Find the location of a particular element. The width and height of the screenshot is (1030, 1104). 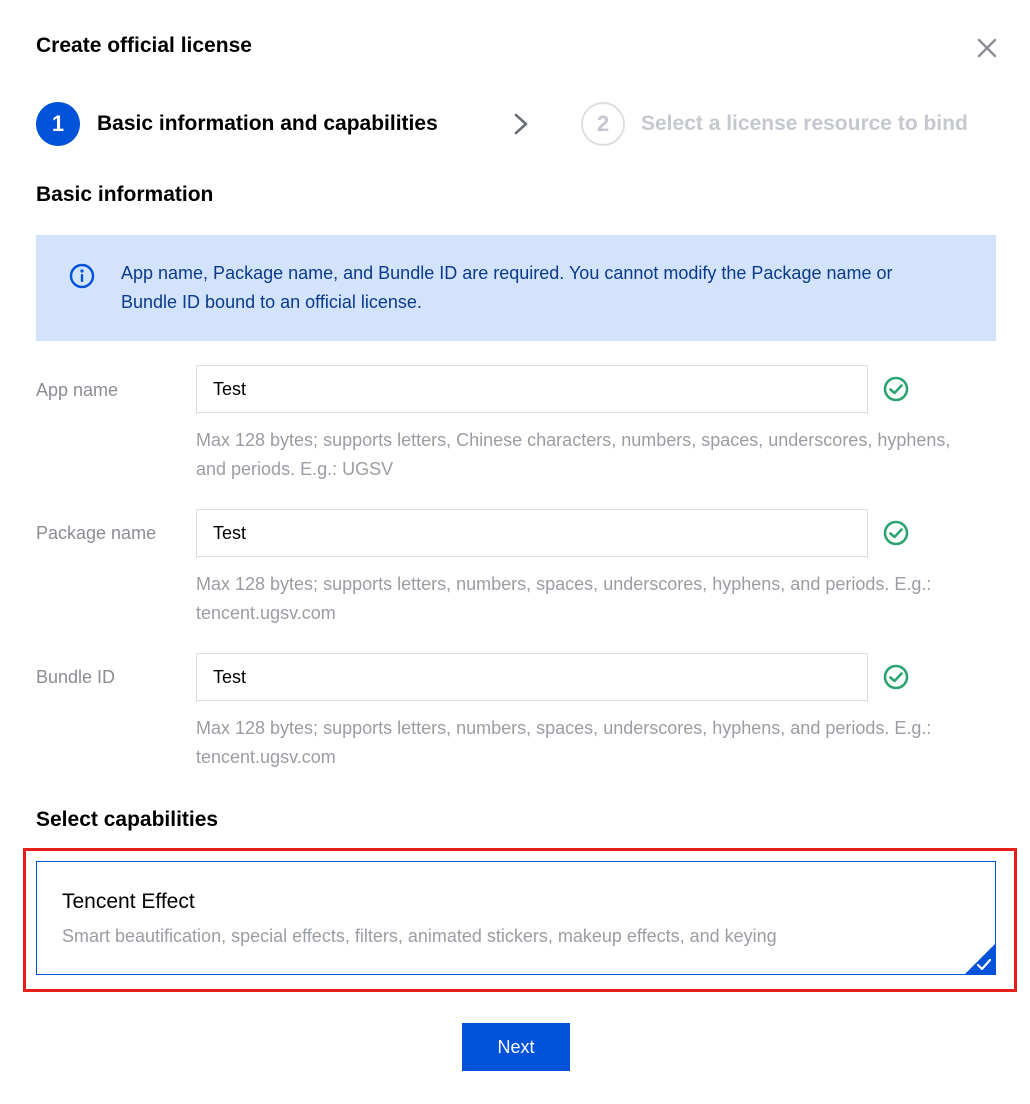

chevron-right-icon is located at coordinates (522, 124).